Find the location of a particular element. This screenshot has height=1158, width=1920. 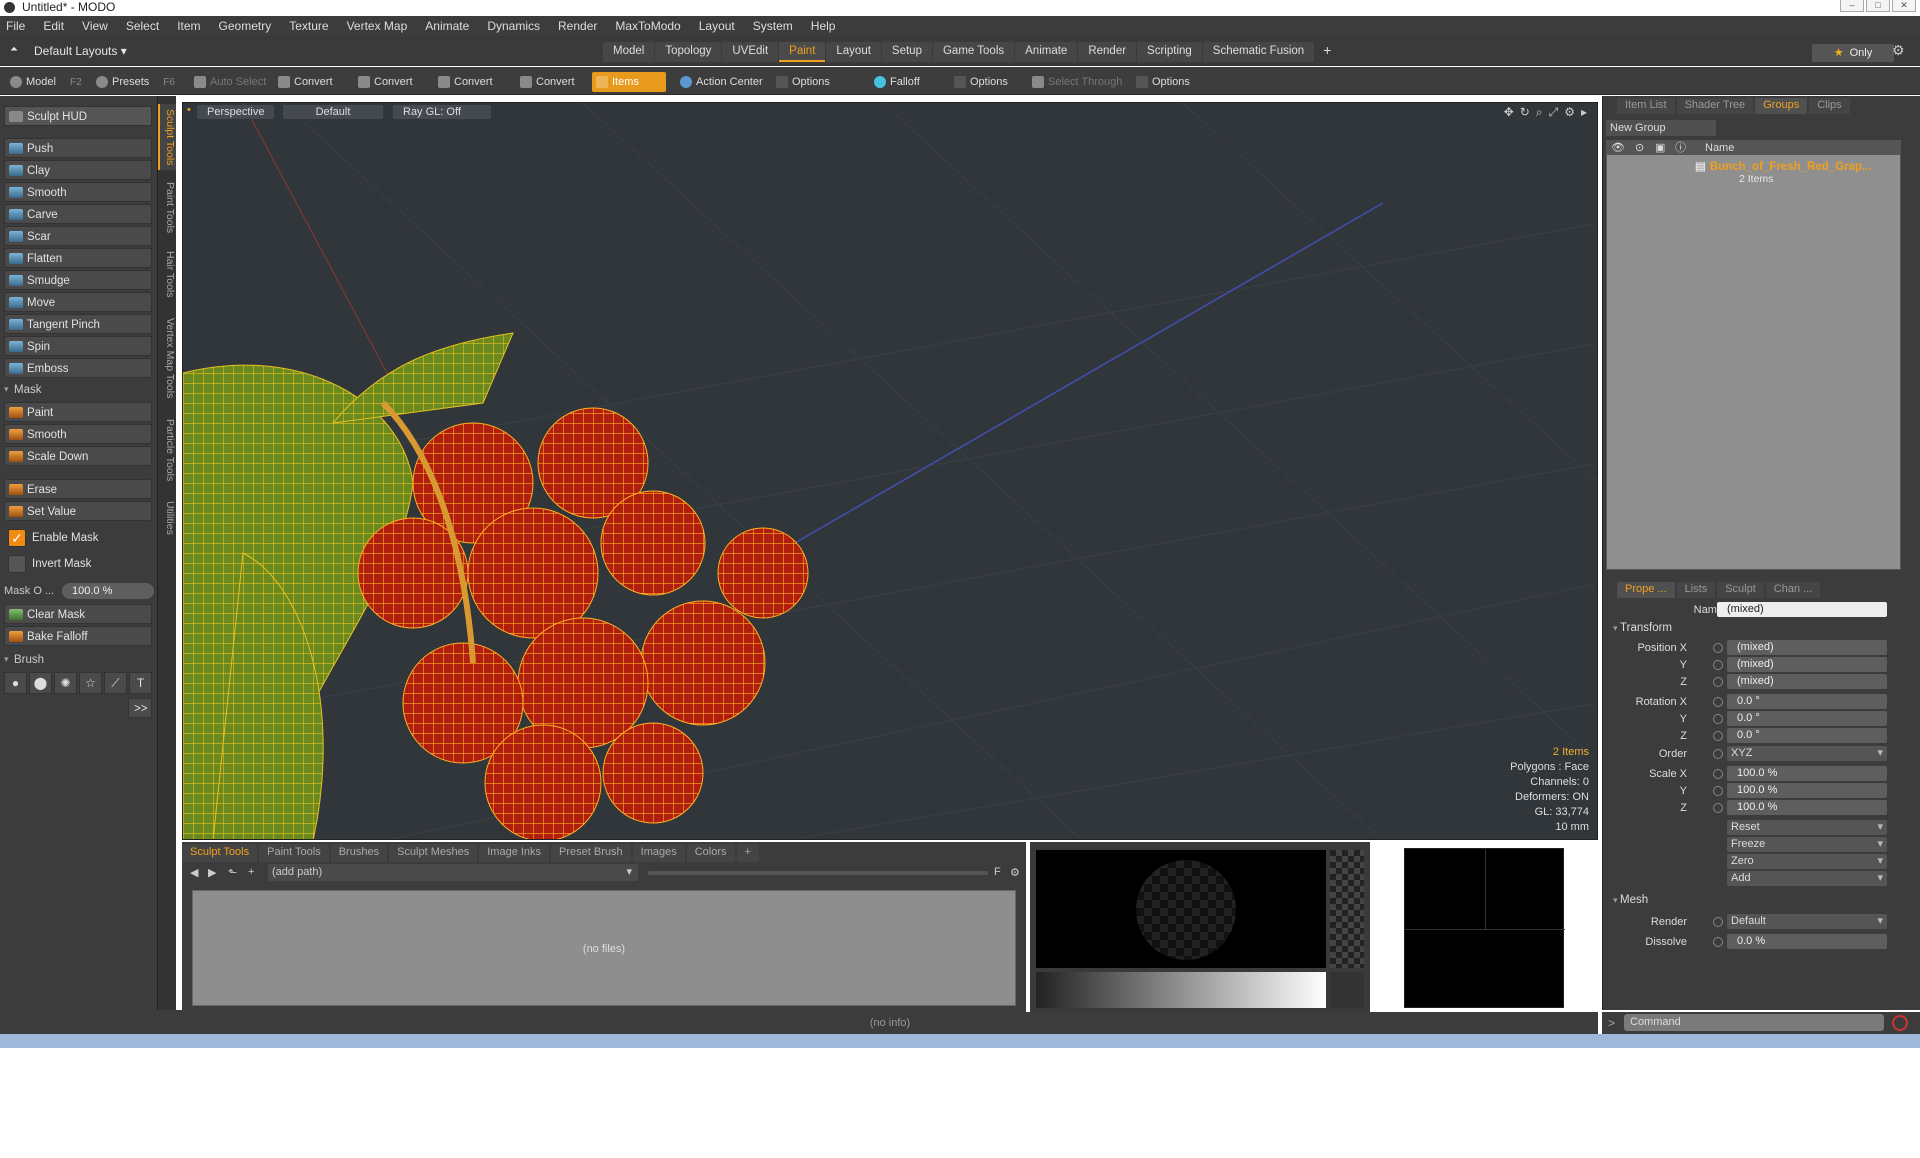

position-x-field: (mixed) is located at coordinates (1807, 647).